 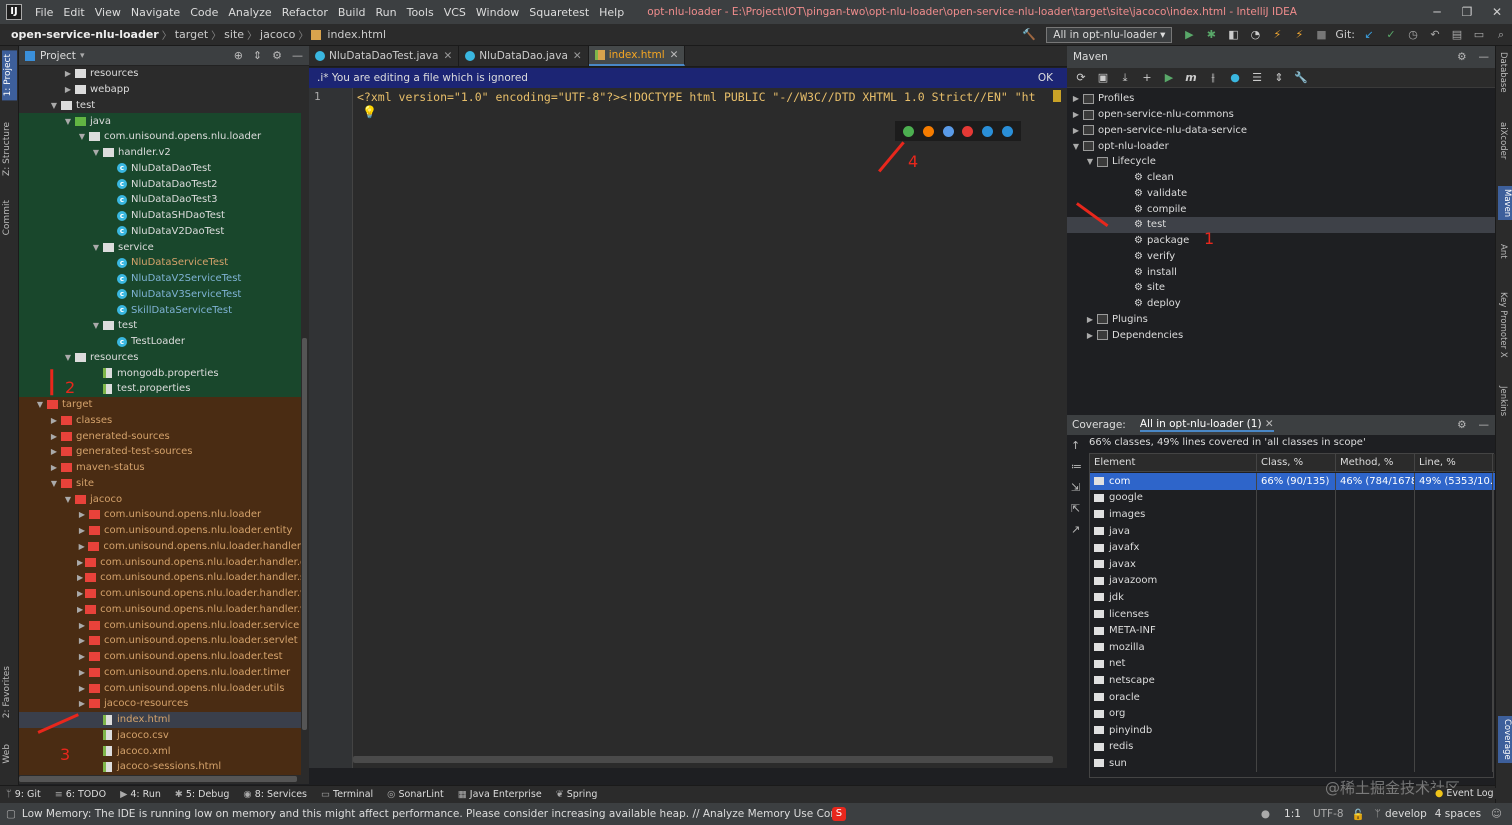 What do you see at coordinates (1292, 597) in the screenshot?
I see `table-row: jdk` at bounding box center [1292, 597].